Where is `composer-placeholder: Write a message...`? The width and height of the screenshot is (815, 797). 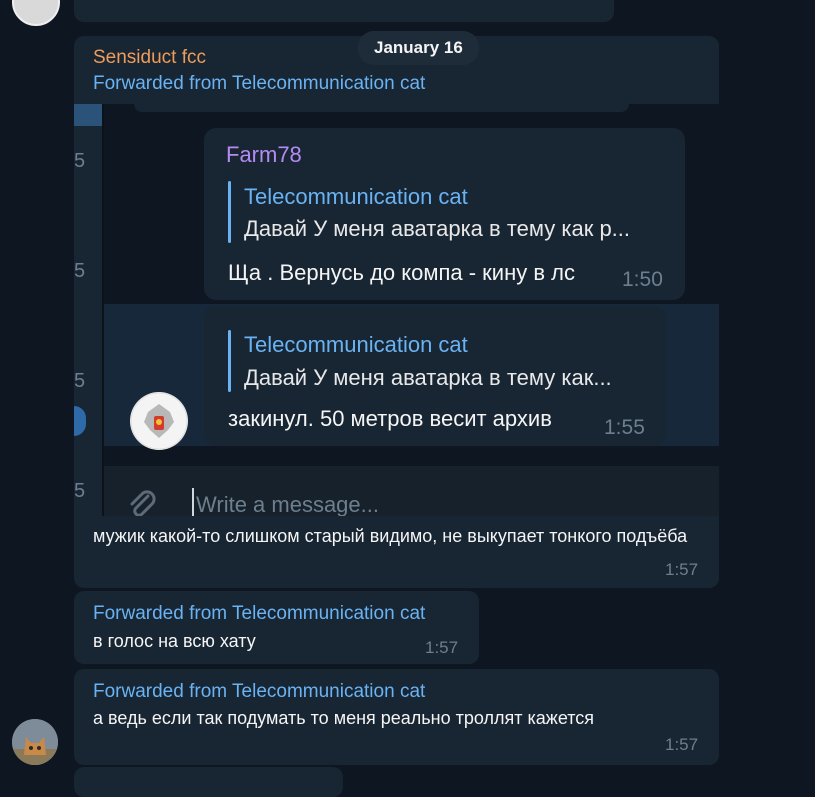 composer-placeholder: Write a message... is located at coordinates (287, 504).